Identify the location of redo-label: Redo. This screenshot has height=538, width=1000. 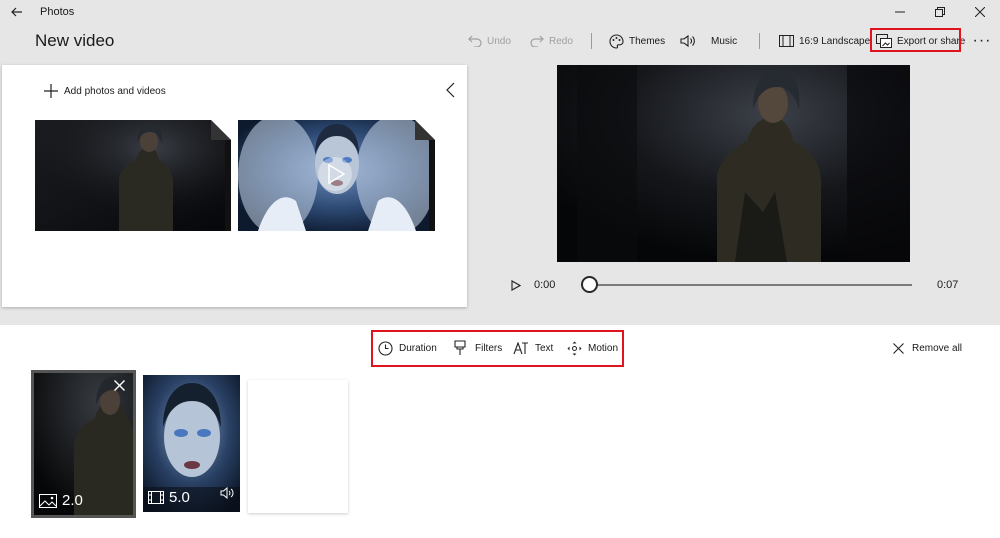
(561, 41).